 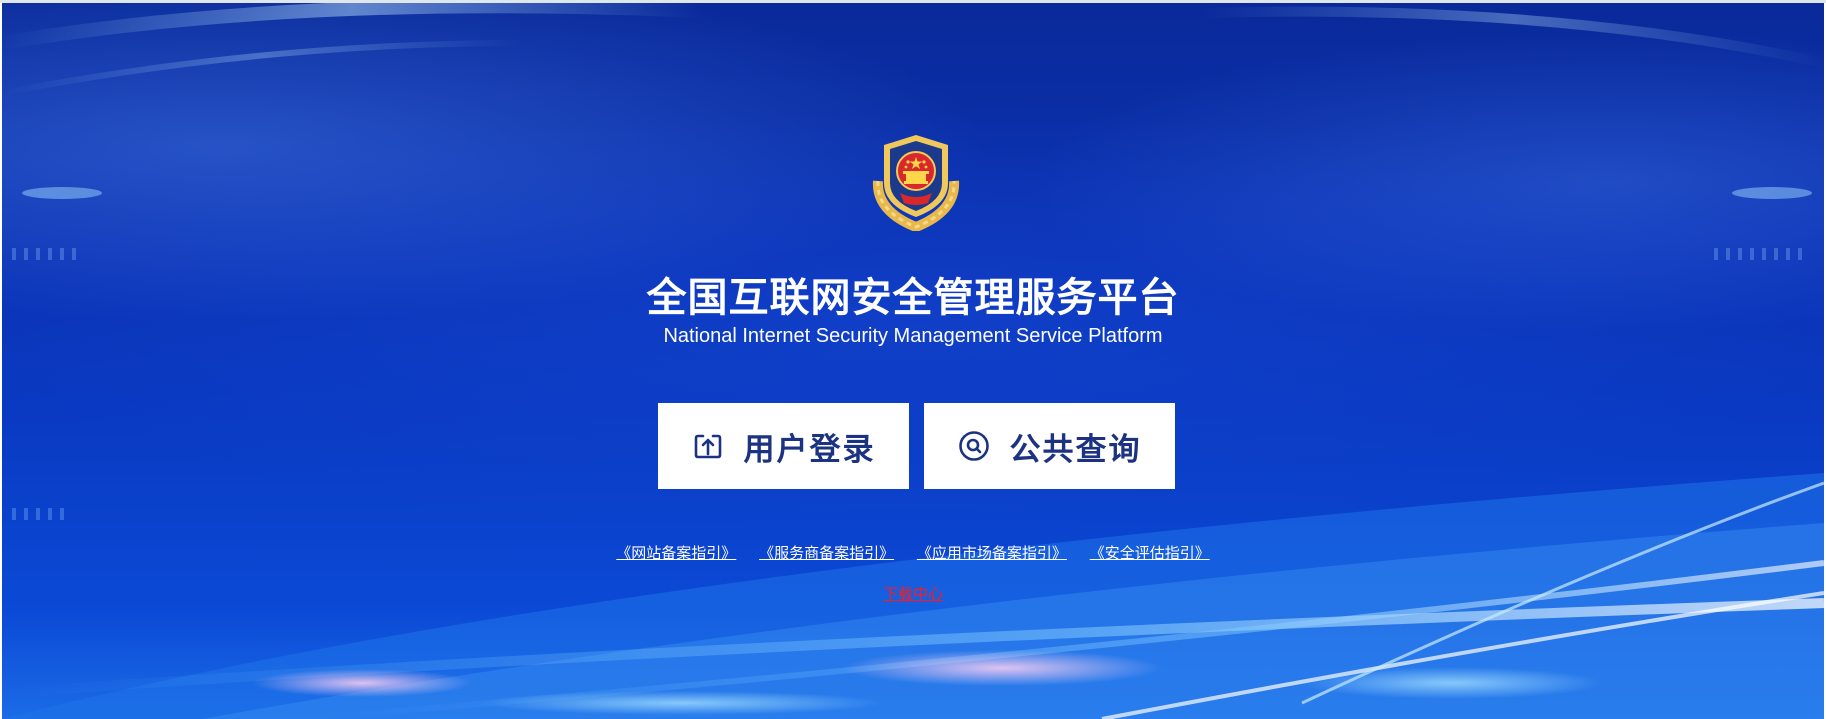 What do you see at coordinates (916, 183) in the screenshot?
I see `police-emblem-icon` at bounding box center [916, 183].